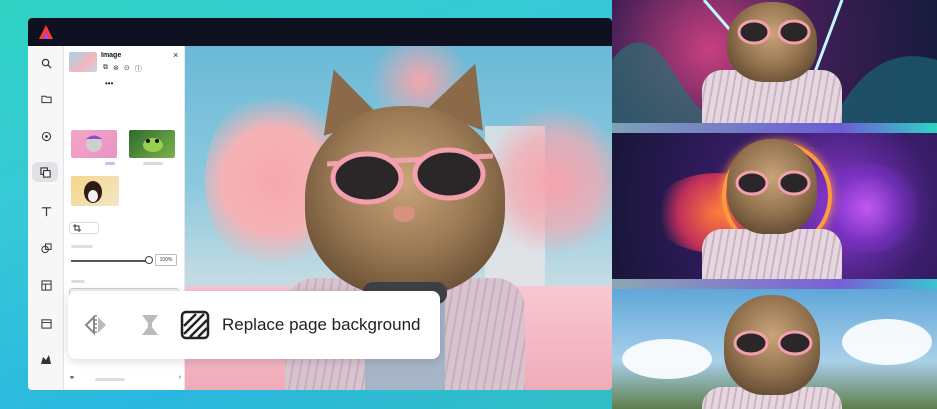  I want to click on top-bar, so click(320, 32).